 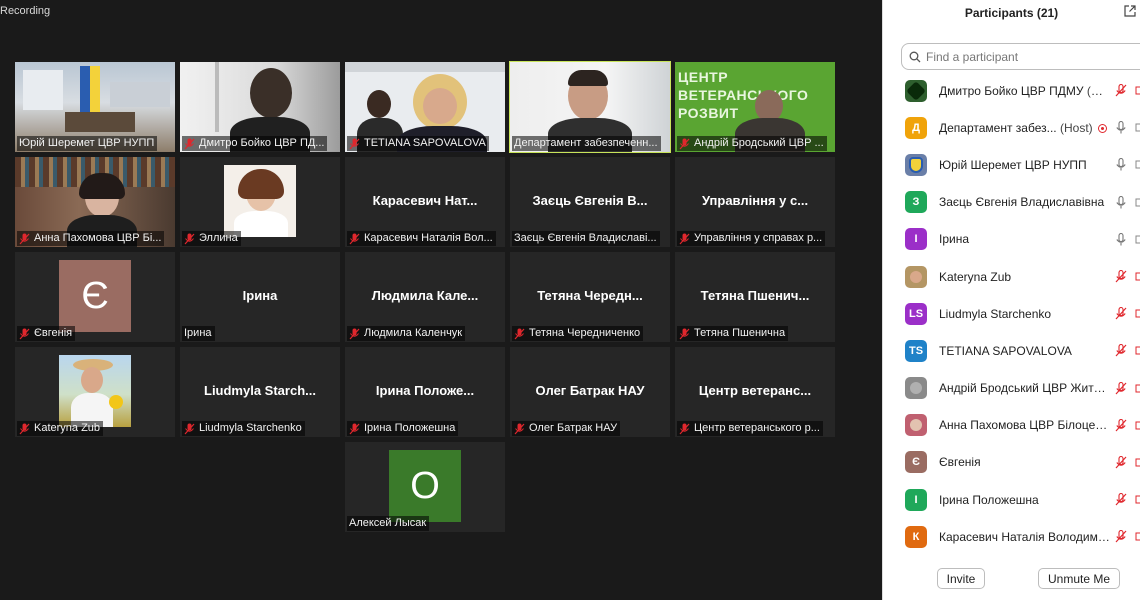 What do you see at coordinates (425, 487) in the screenshot?
I see `video-tile: O Алексей Лысак` at bounding box center [425, 487].